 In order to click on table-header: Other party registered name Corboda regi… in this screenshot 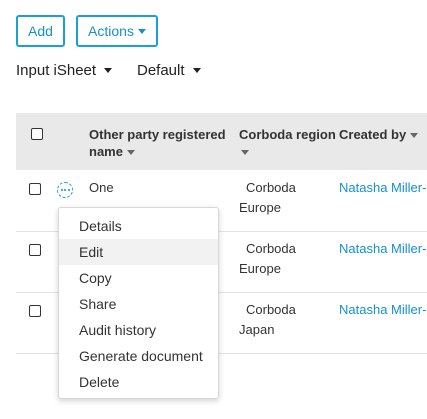, I will do `click(221, 141)`.